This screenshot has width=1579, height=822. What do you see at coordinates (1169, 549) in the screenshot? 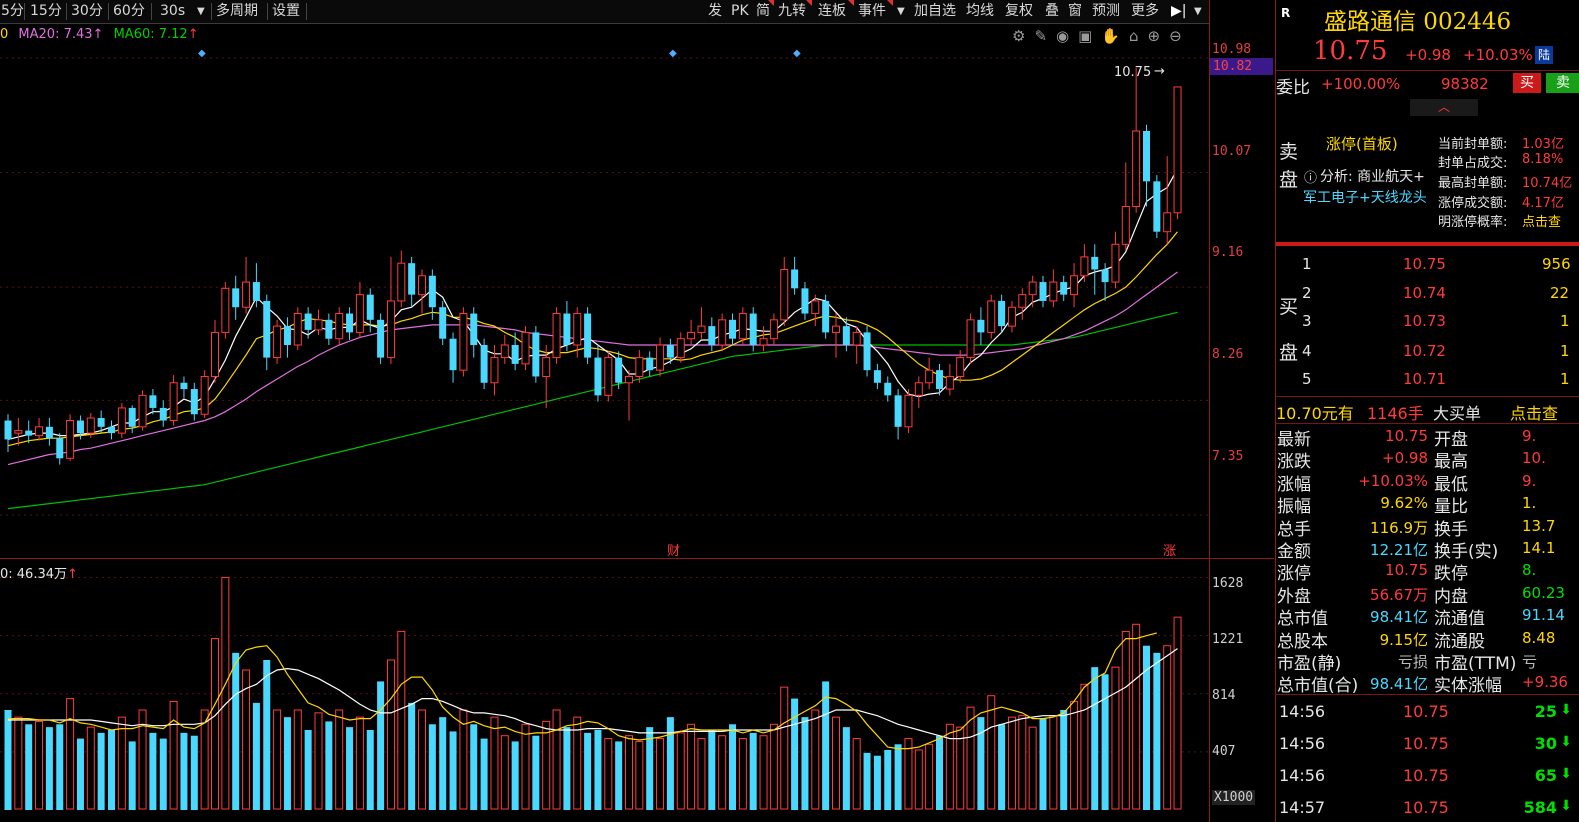
I see `event-marker-limit: 涨` at bounding box center [1169, 549].